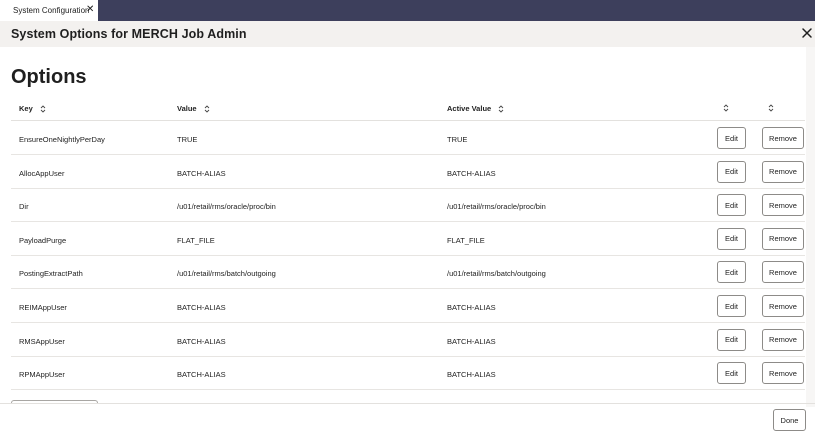 The width and height of the screenshot is (815, 438). What do you see at coordinates (26, 108) in the screenshot?
I see `column-header-label: Key` at bounding box center [26, 108].